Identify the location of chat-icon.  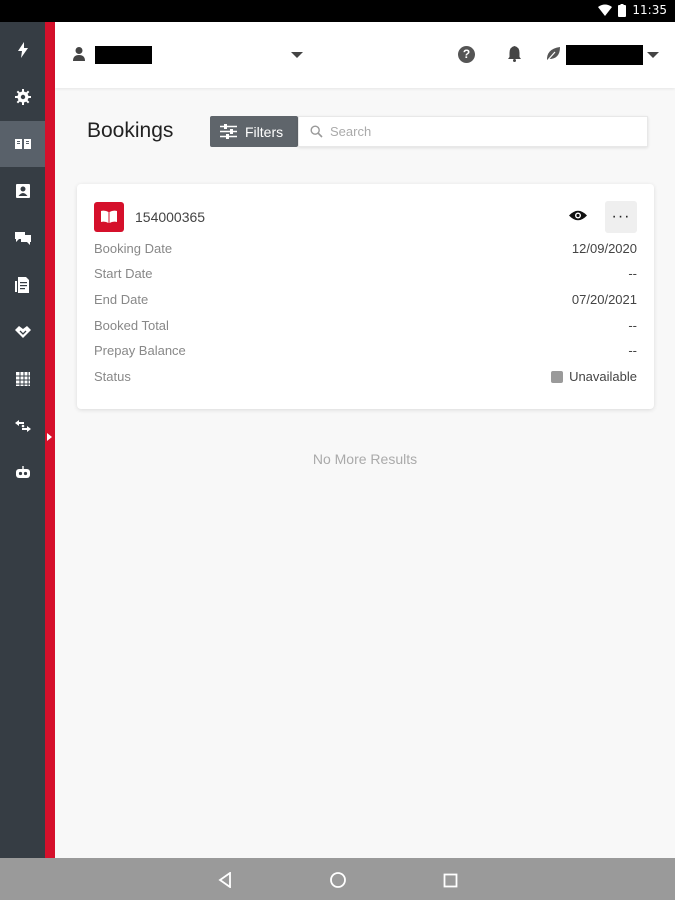
(22, 238).